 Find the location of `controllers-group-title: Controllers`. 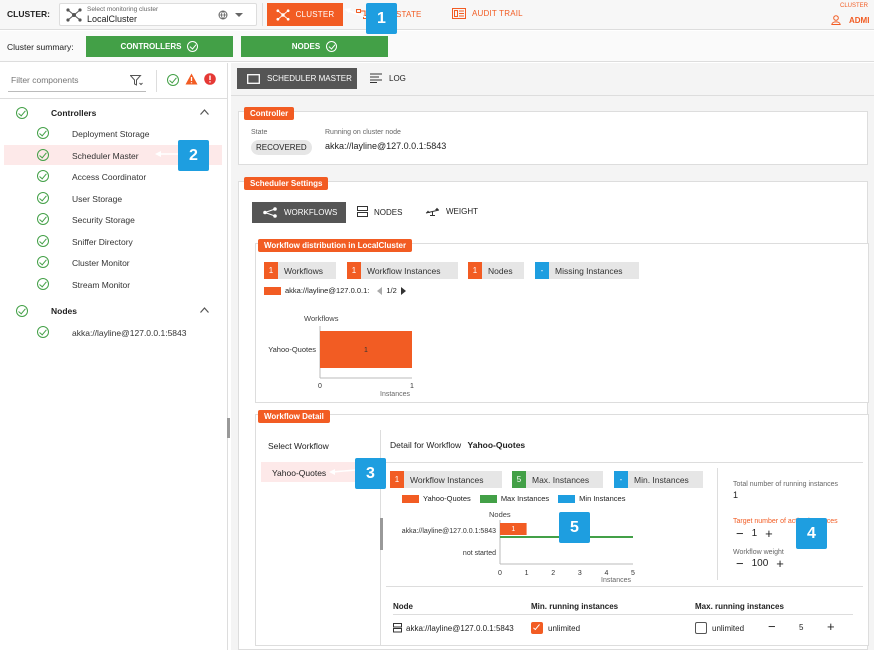

controllers-group-title: Controllers is located at coordinates (74, 113).